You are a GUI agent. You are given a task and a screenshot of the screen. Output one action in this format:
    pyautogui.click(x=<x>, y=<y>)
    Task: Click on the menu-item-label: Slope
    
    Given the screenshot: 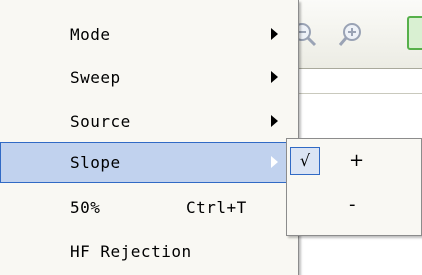 What is the action you would take?
    pyautogui.click(x=95, y=162)
    